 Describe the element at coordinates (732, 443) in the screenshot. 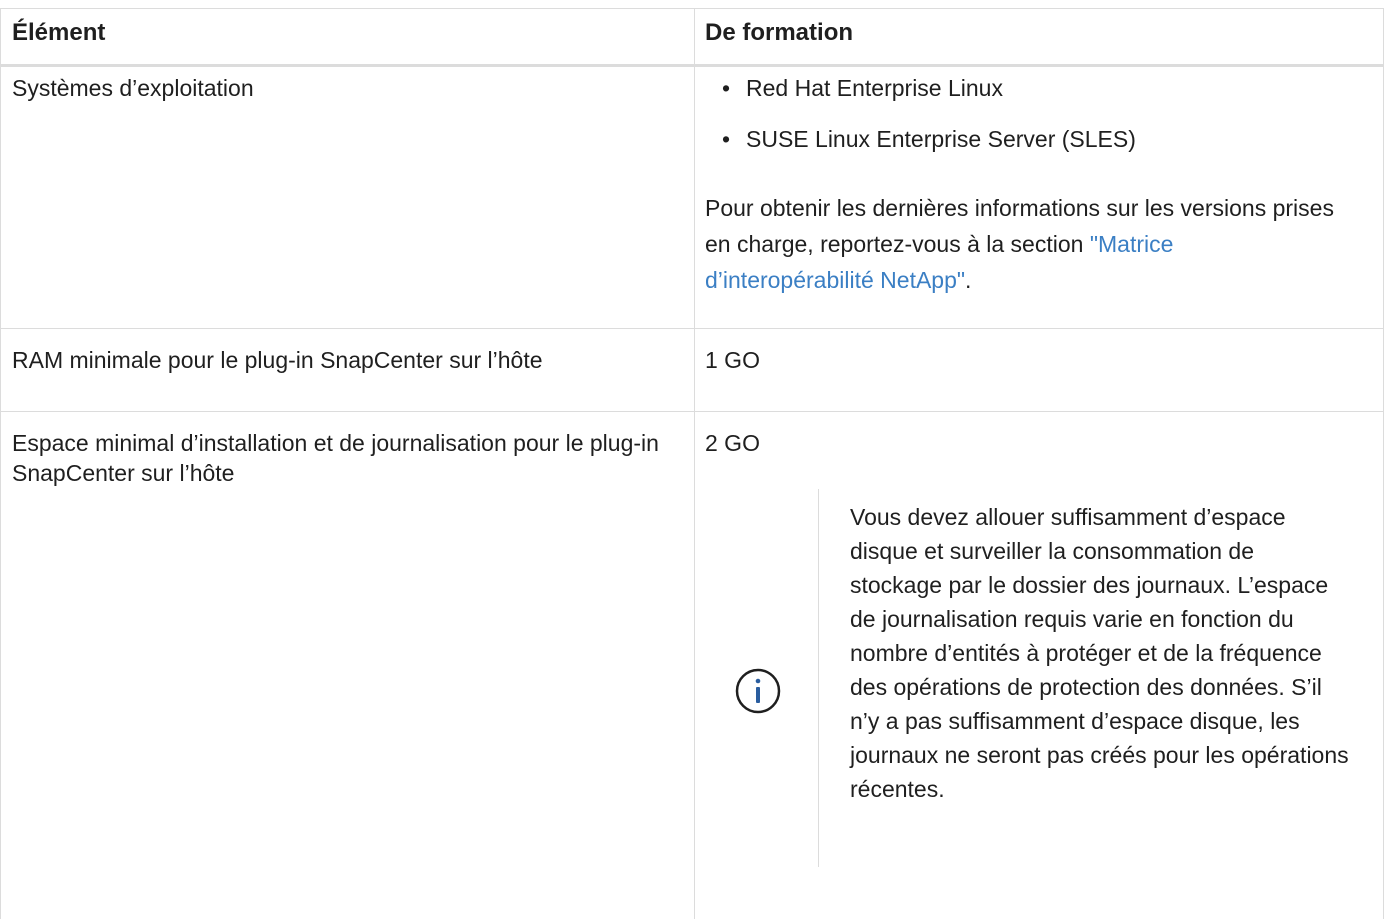

I see `row-value-space: 2 GO` at that location.